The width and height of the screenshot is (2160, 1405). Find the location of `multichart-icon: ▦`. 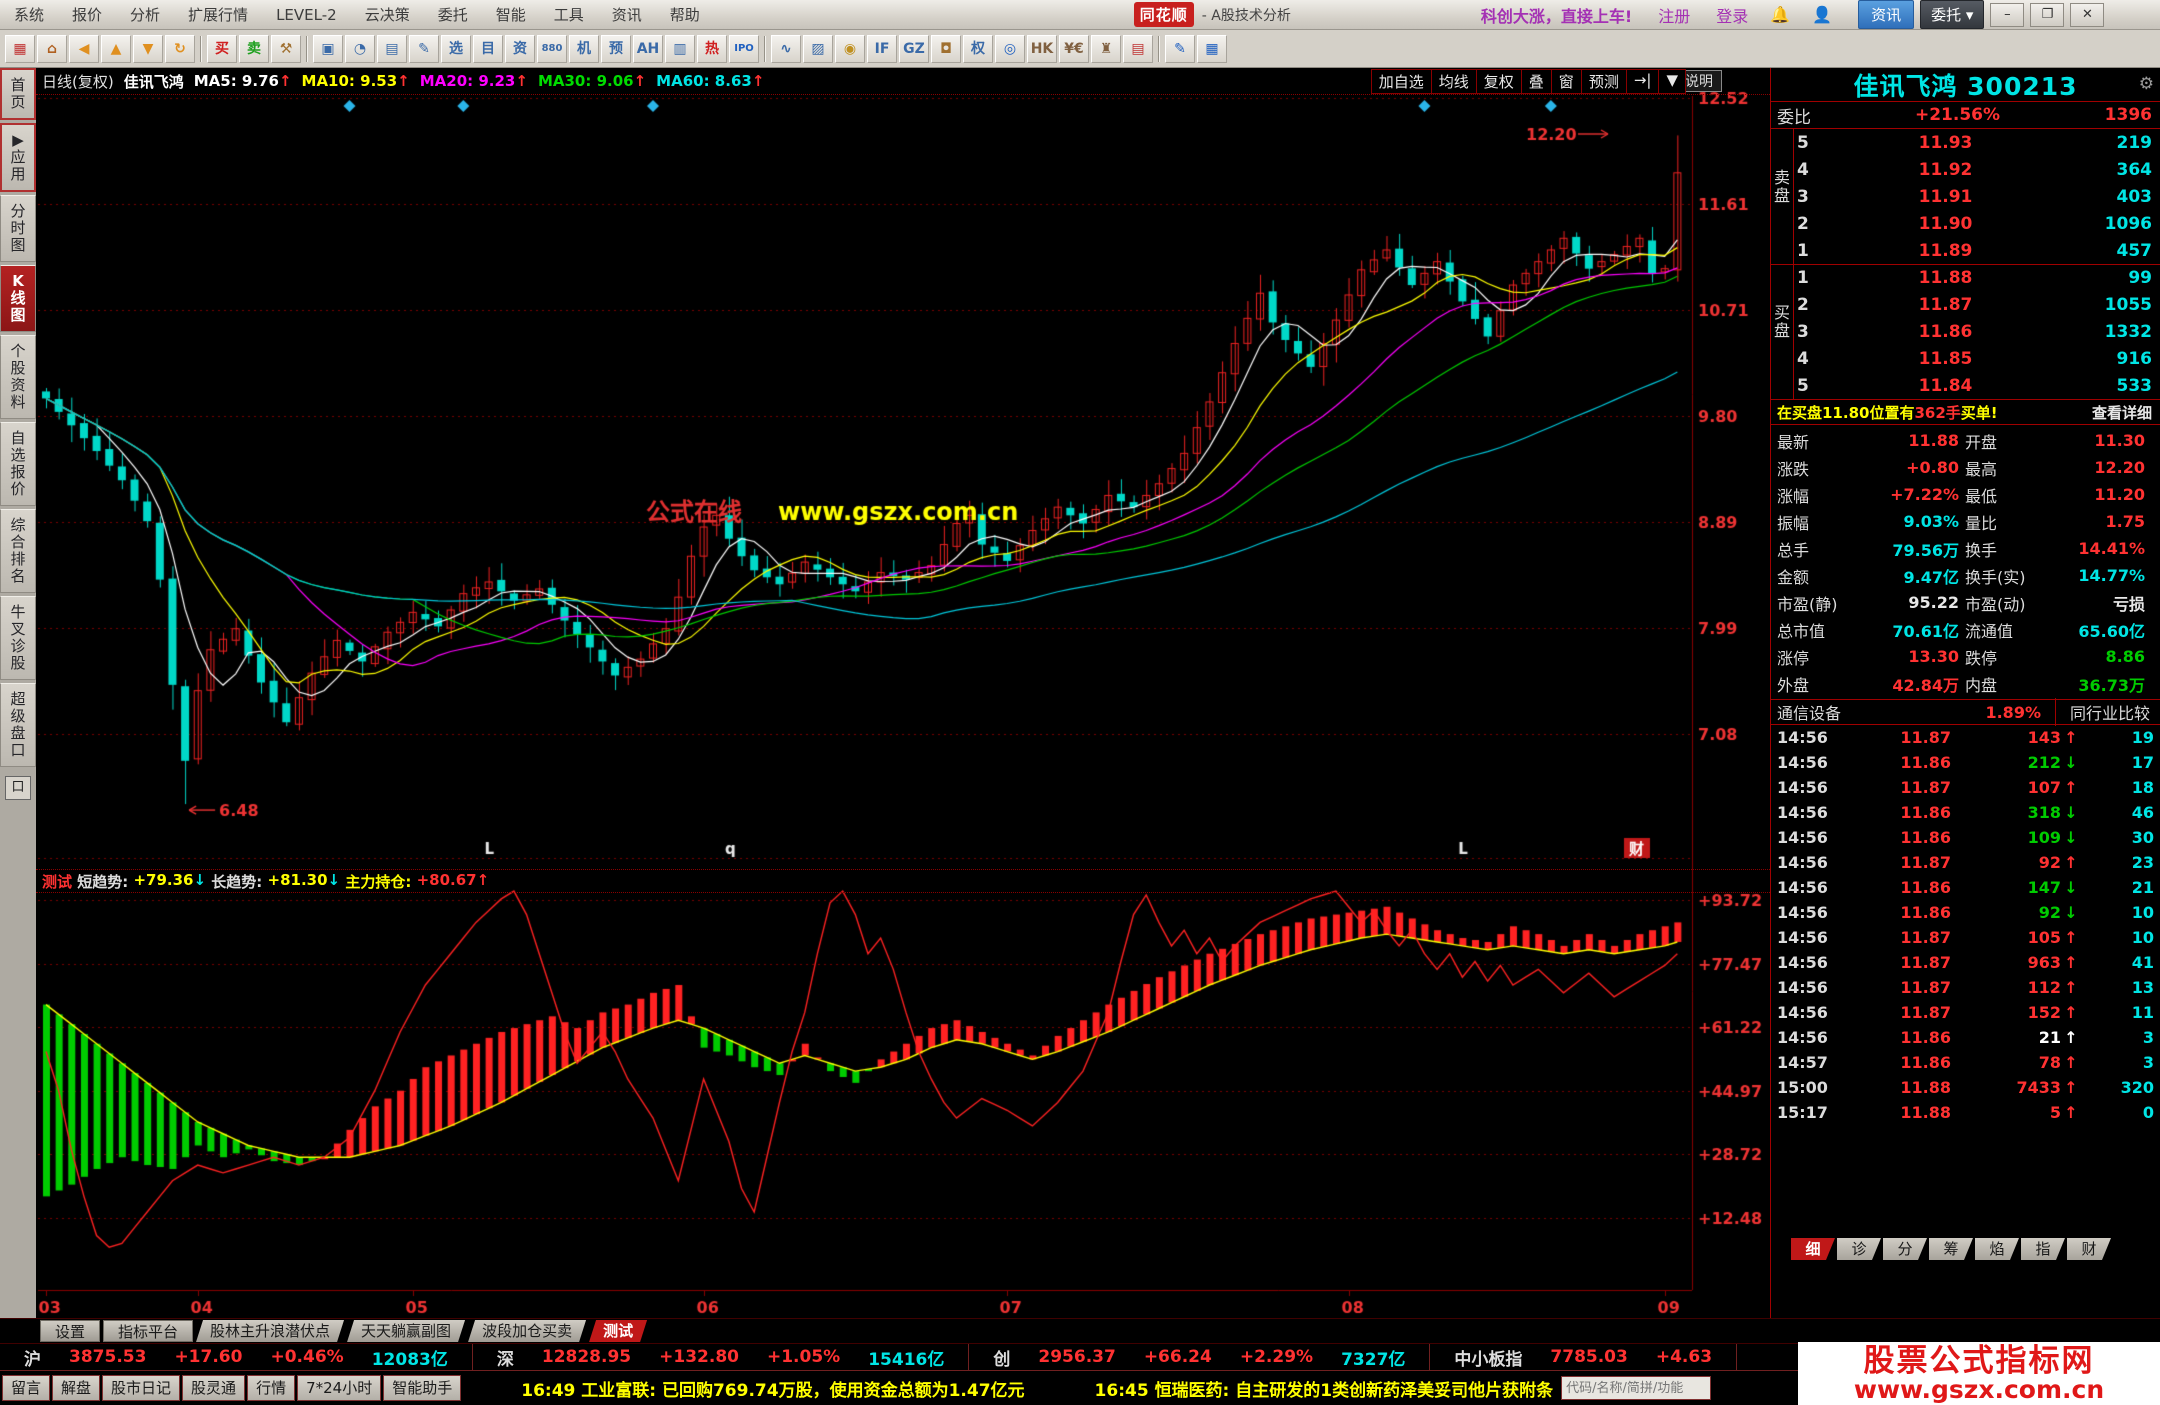

multichart-icon: ▦ is located at coordinates (1212, 48).